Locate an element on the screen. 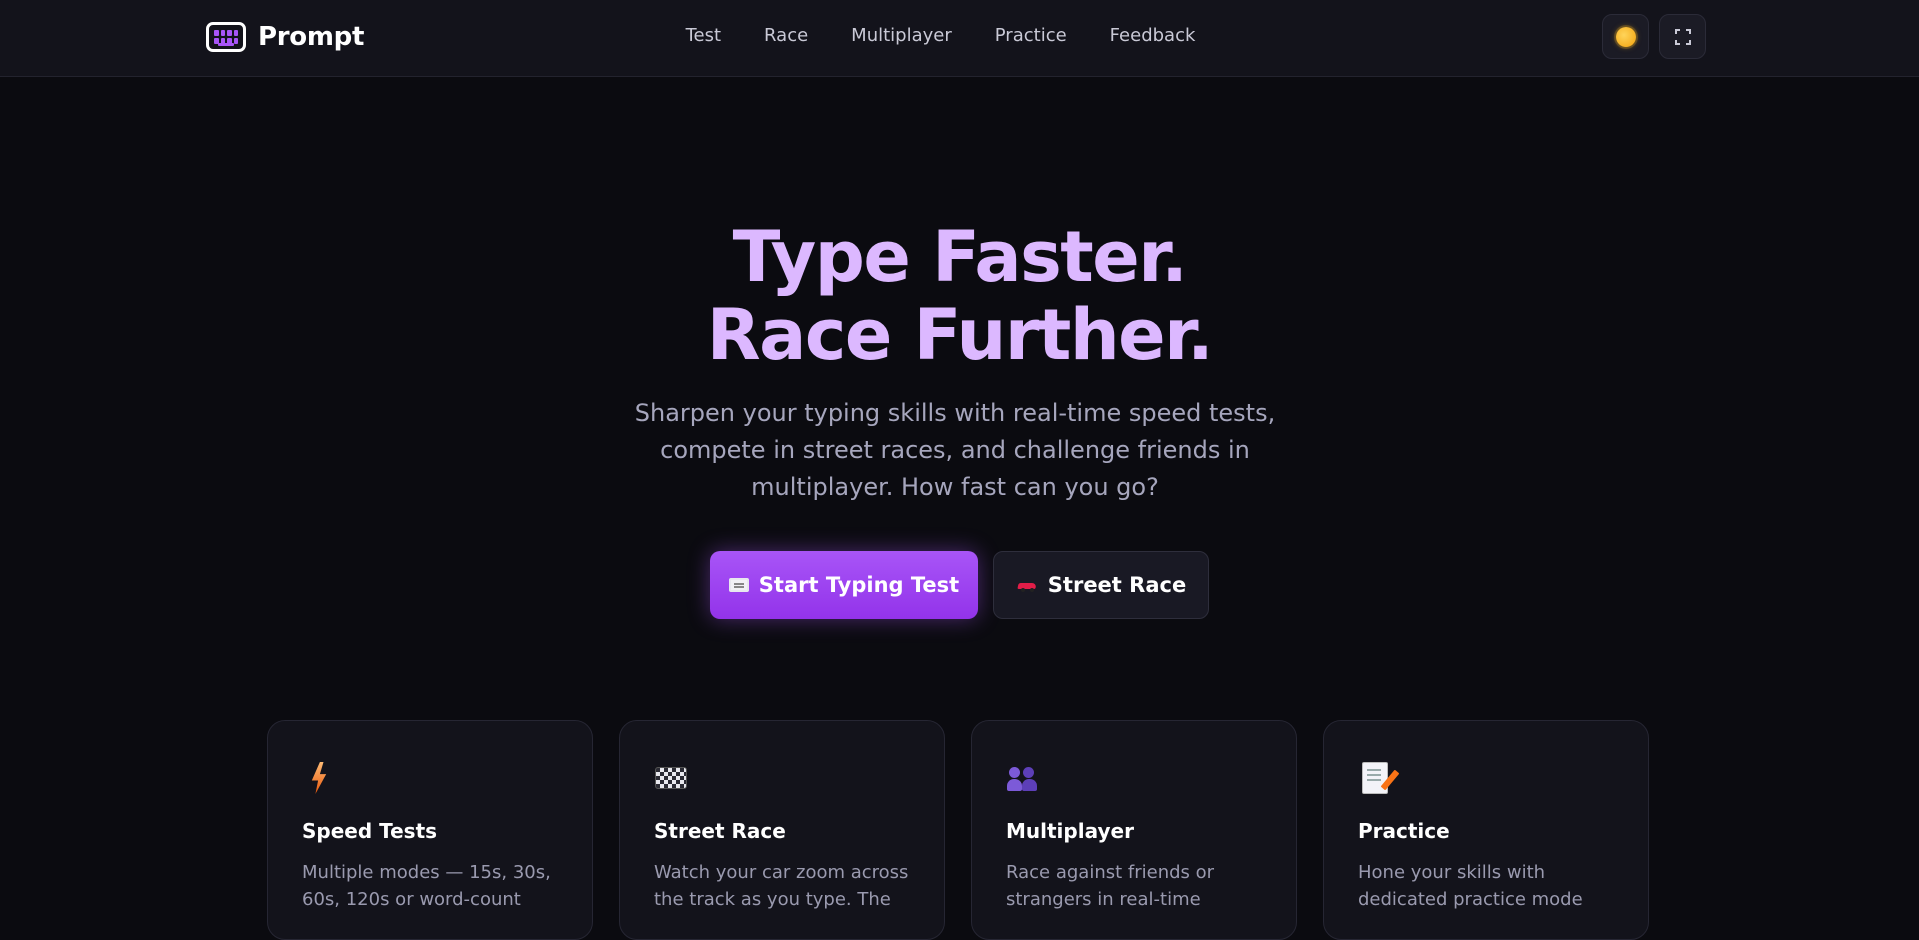 This screenshot has height=940, width=1919. hero-title-line-2: Race Further. is located at coordinates (960, 335).